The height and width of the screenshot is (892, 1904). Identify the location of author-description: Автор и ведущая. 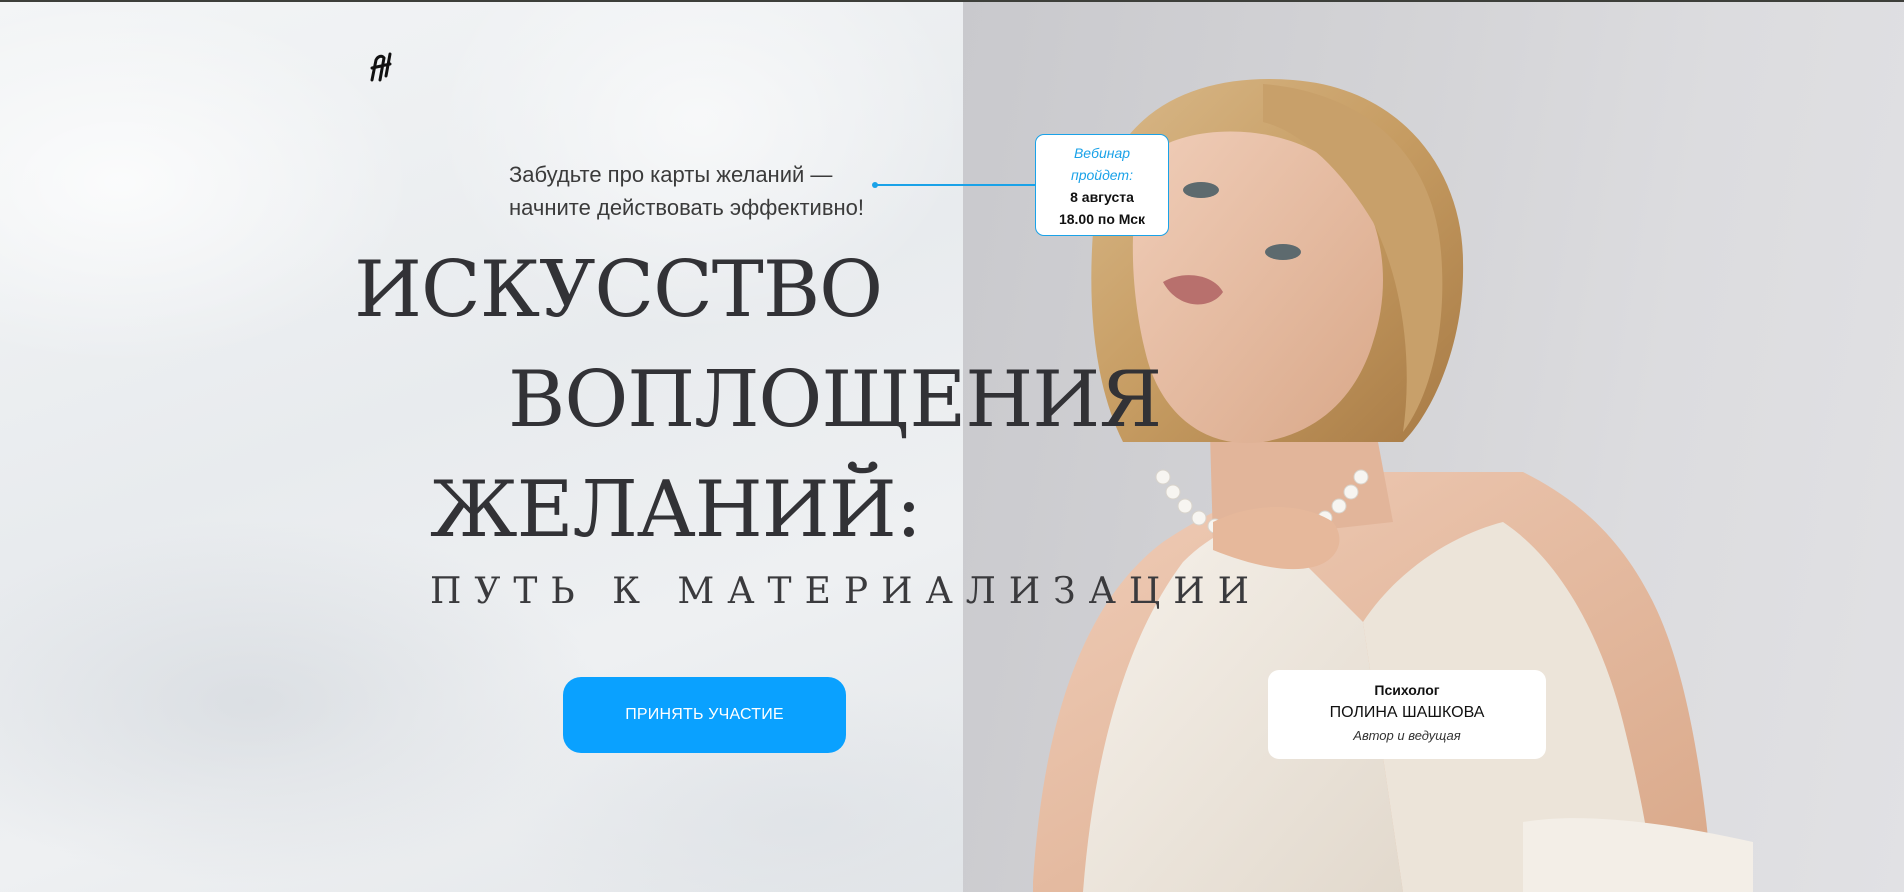
(1407, 735).